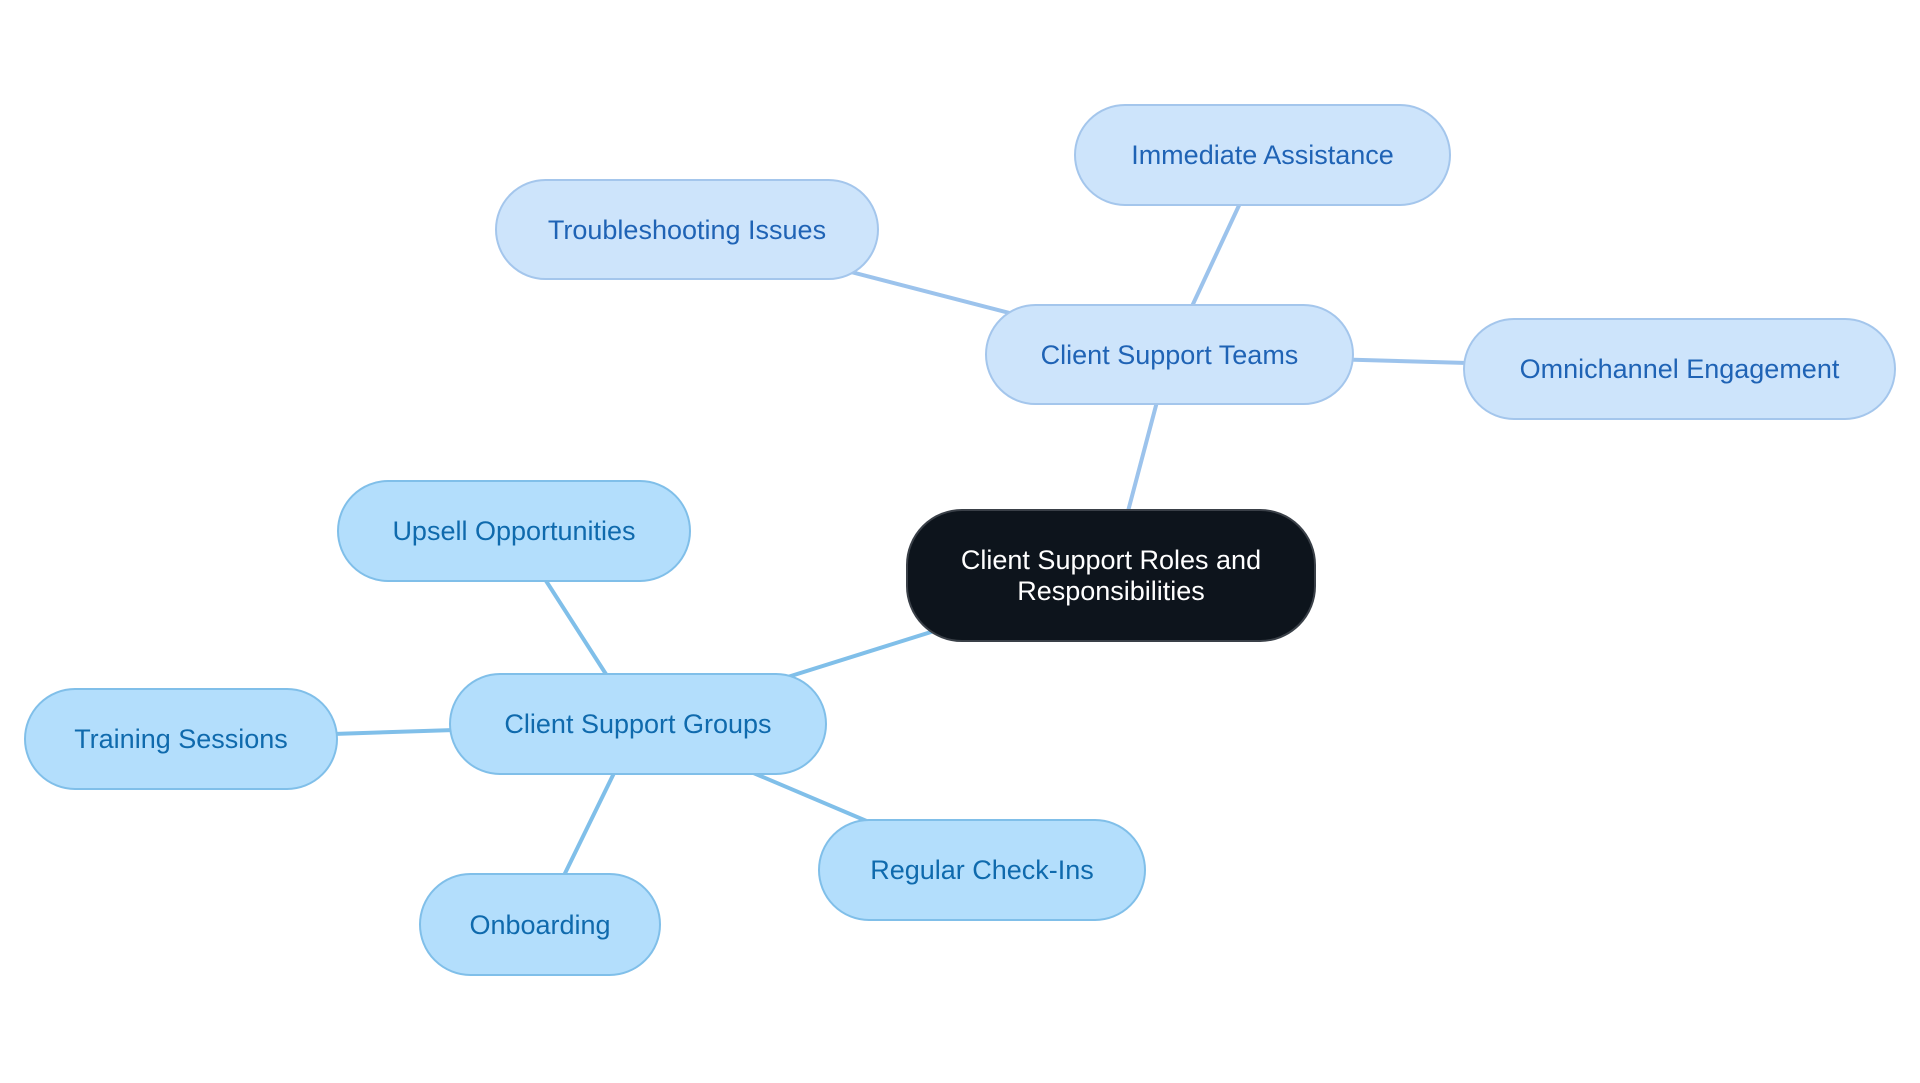 The width and height of the screenshot is (1920, 1083). I want to click on branch-node-client-support-groups: Client Support Groups, so click(638, 724).